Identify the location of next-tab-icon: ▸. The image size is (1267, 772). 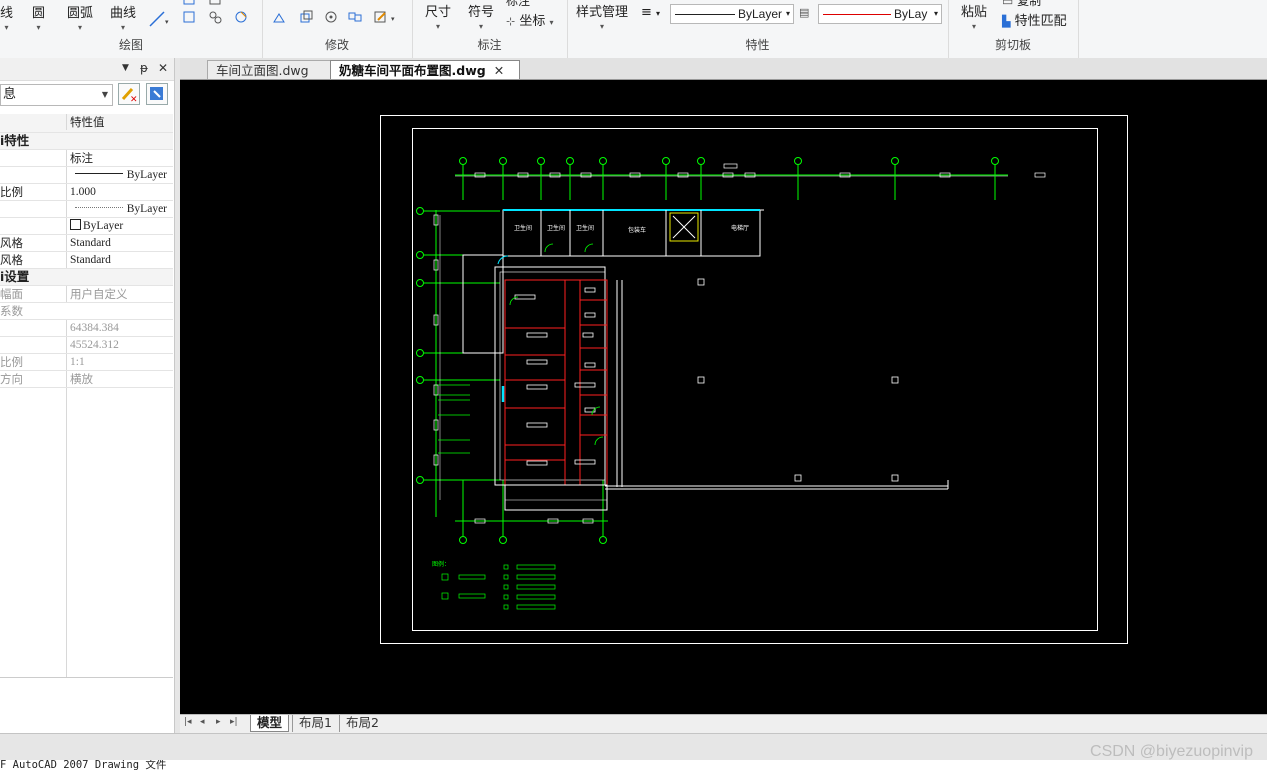
(218, 722).